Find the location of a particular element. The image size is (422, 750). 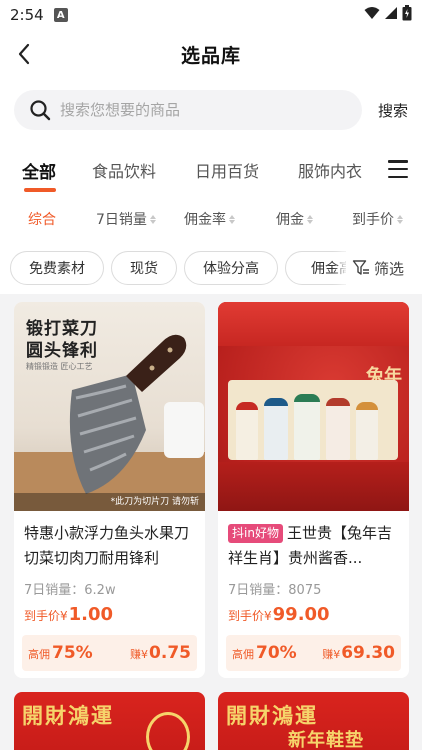

commission-bar: 高佣 75% 赚¥ 0.75 is located at coordinates (109, 653).